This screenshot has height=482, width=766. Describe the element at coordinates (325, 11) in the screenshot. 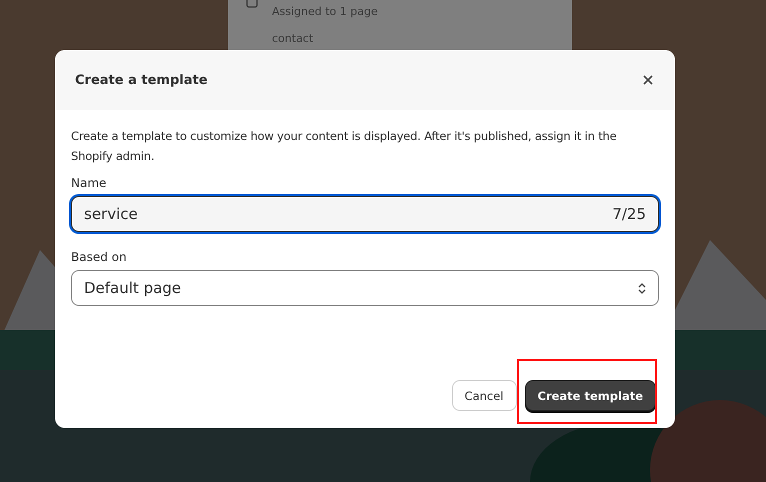

I see `assignment-text: Assigned to 1 page` at that location.